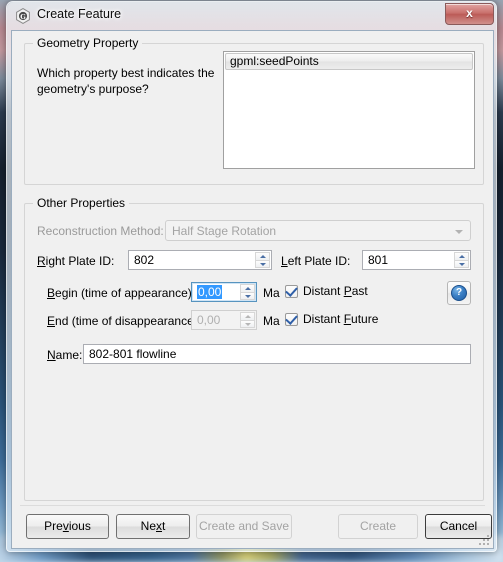 This screenshot has width=503, height=562. I want to click on svg-text: G, so click(23, 17).